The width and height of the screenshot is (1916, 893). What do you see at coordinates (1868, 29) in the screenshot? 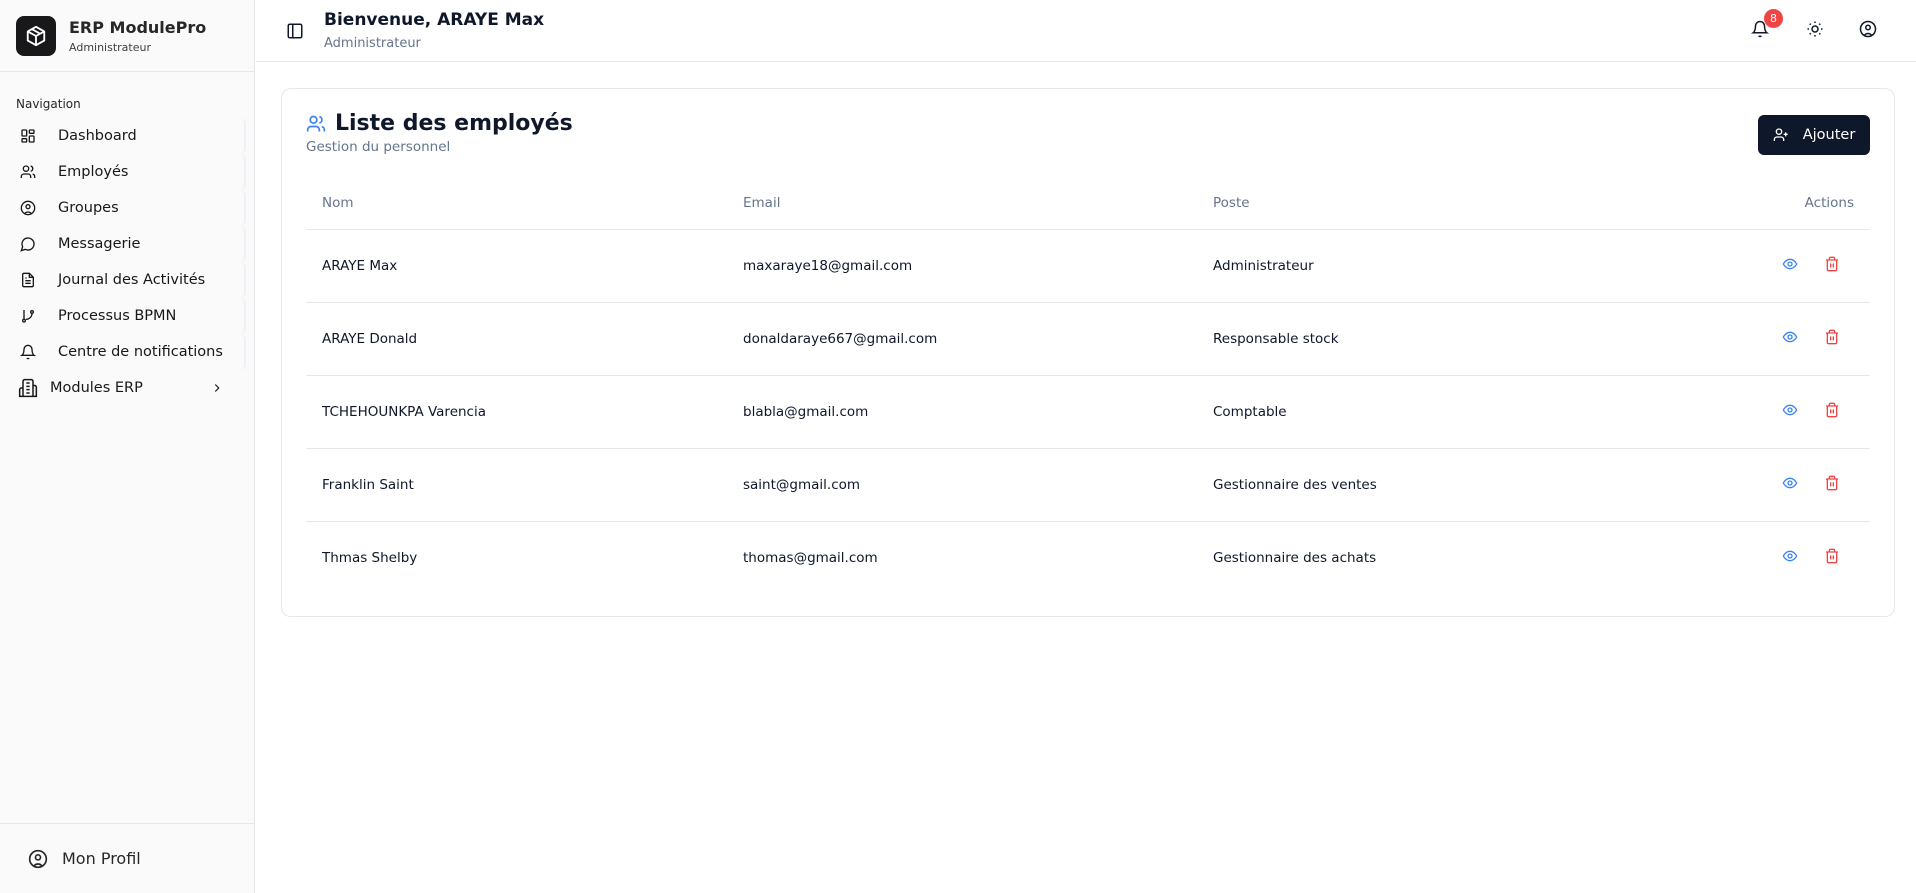
I see `account-icon` at bounding box center [1868, 29].